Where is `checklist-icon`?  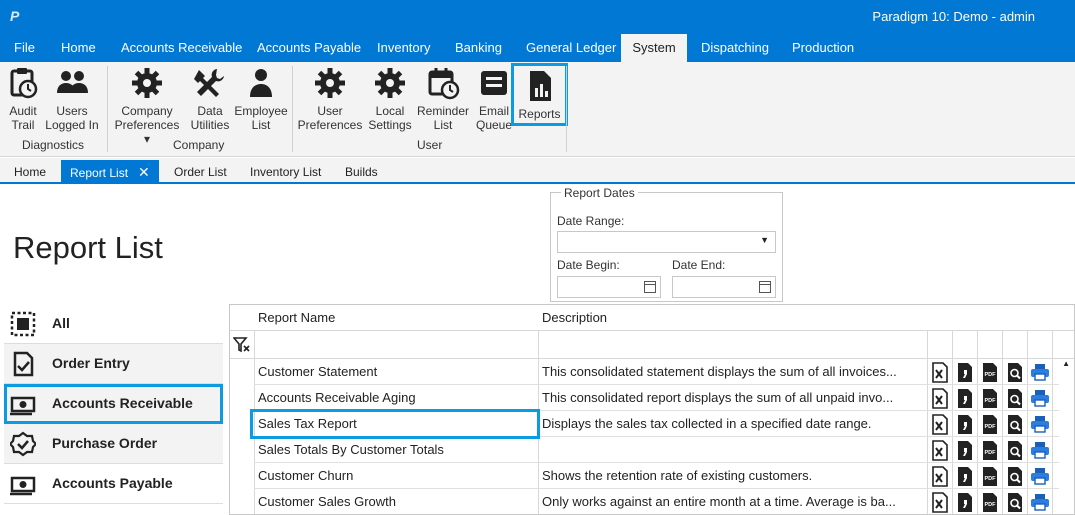
checklist-icon is located at coordinates (23, 364).